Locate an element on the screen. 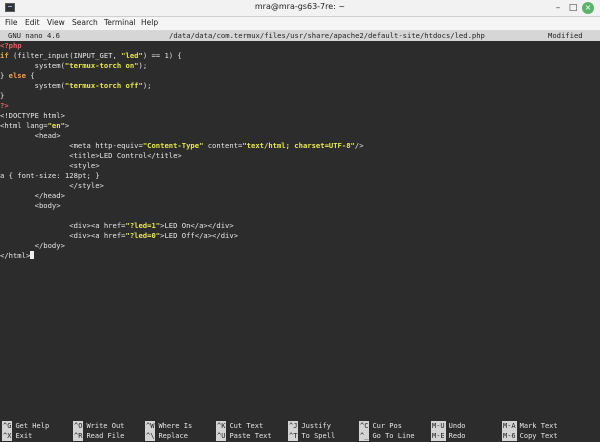 The image size is (600, 442). menu-file: File is located at coordinates (11, 22).